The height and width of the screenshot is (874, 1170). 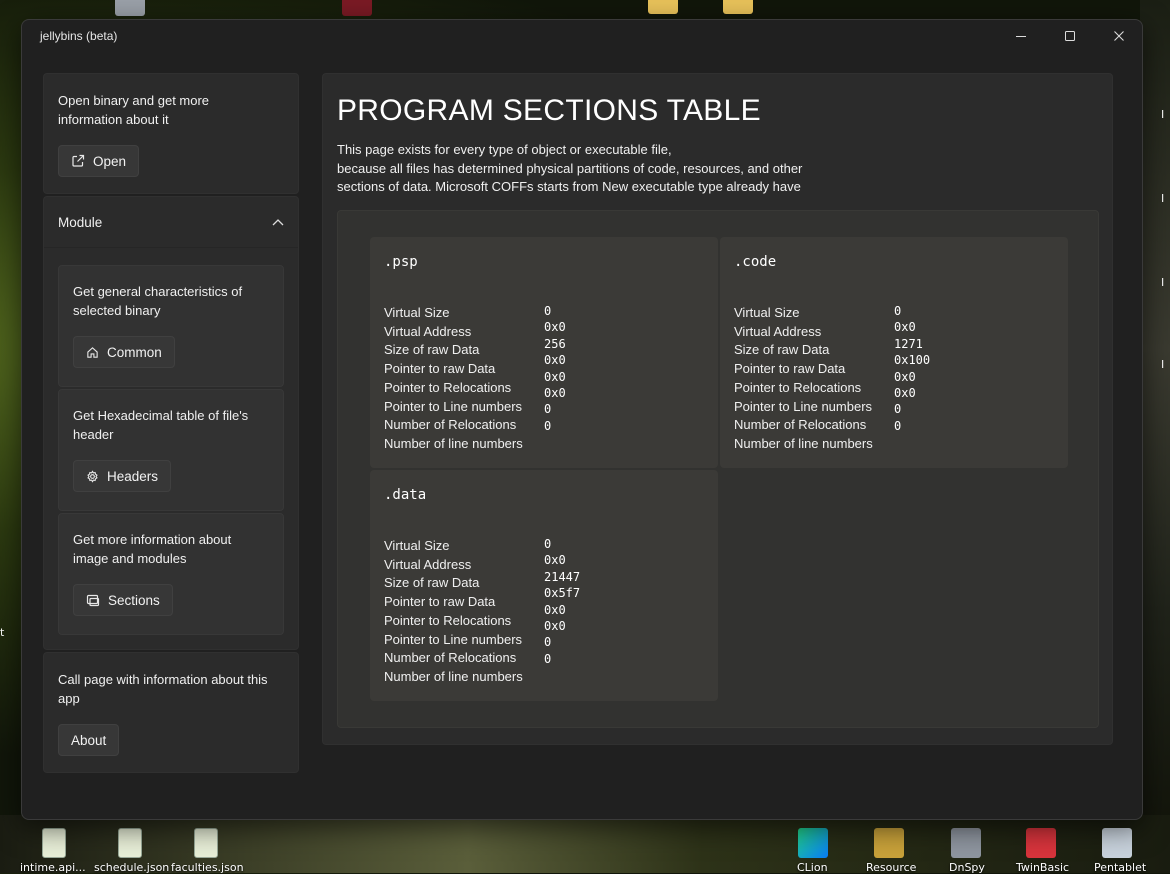 I want to click on module-label: Module, so click(x=80, y=222).